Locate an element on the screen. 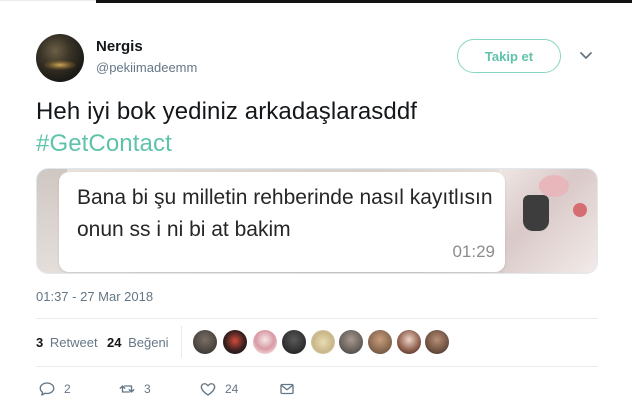 The height and width of the screenshot is (403, 634). actions-divider is located at coordinates (317, 366).